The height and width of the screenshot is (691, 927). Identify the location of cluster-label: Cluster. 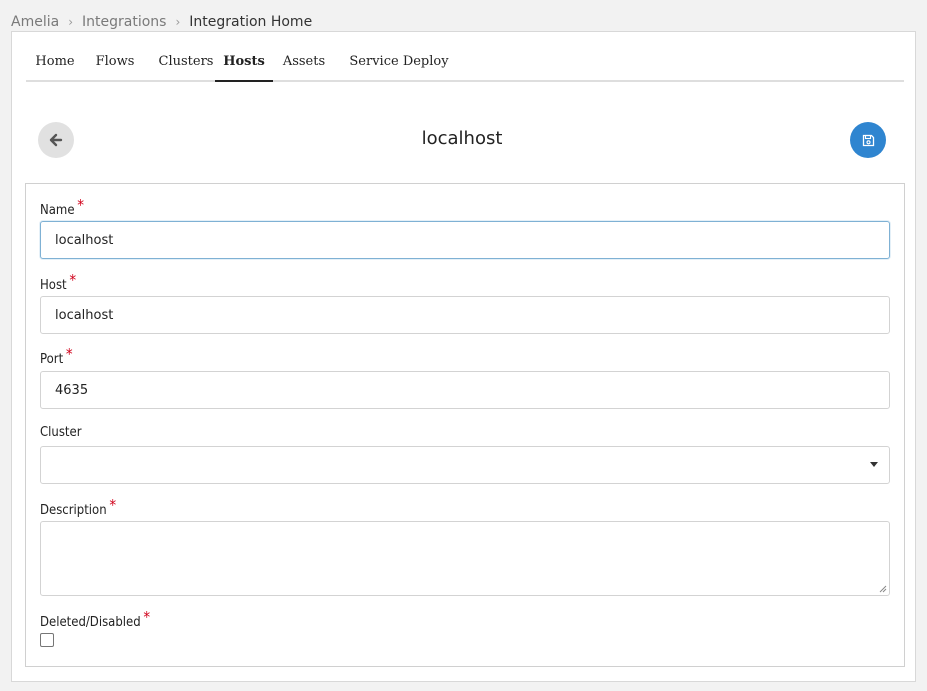
(61, 432).